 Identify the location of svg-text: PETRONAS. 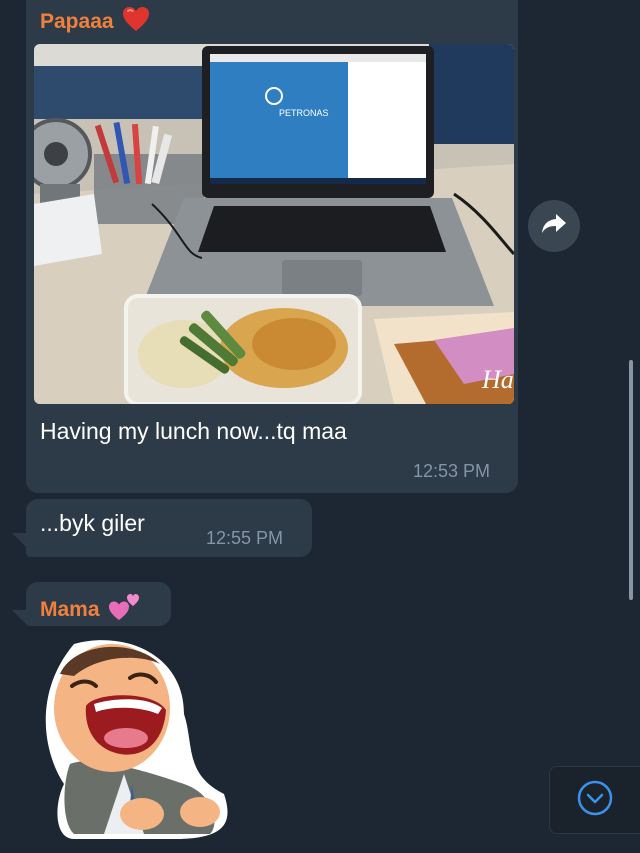
(304, 113).